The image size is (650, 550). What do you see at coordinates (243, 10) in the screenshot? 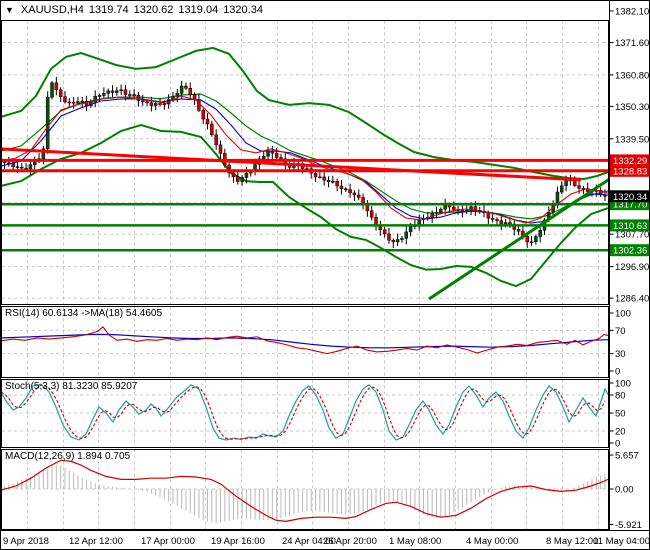
I see `ohlc-close: 1320.34` at bounding box center [243, 10].